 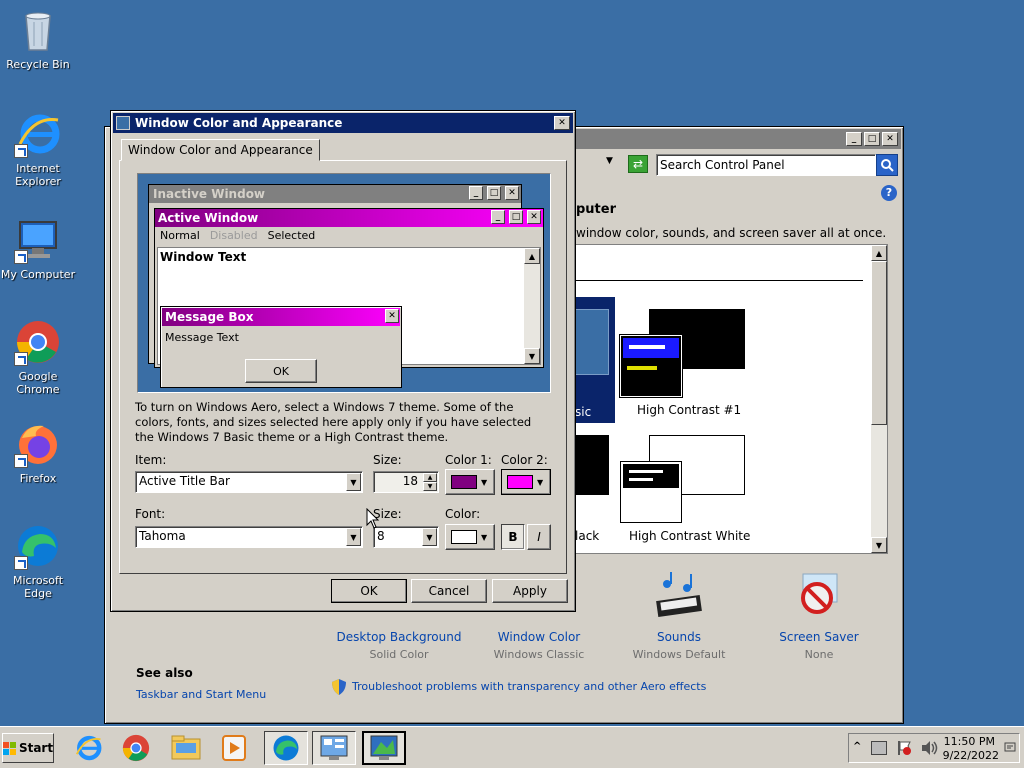 I want to click on dialog-close-button: ✕, so click(x=562, y=123).